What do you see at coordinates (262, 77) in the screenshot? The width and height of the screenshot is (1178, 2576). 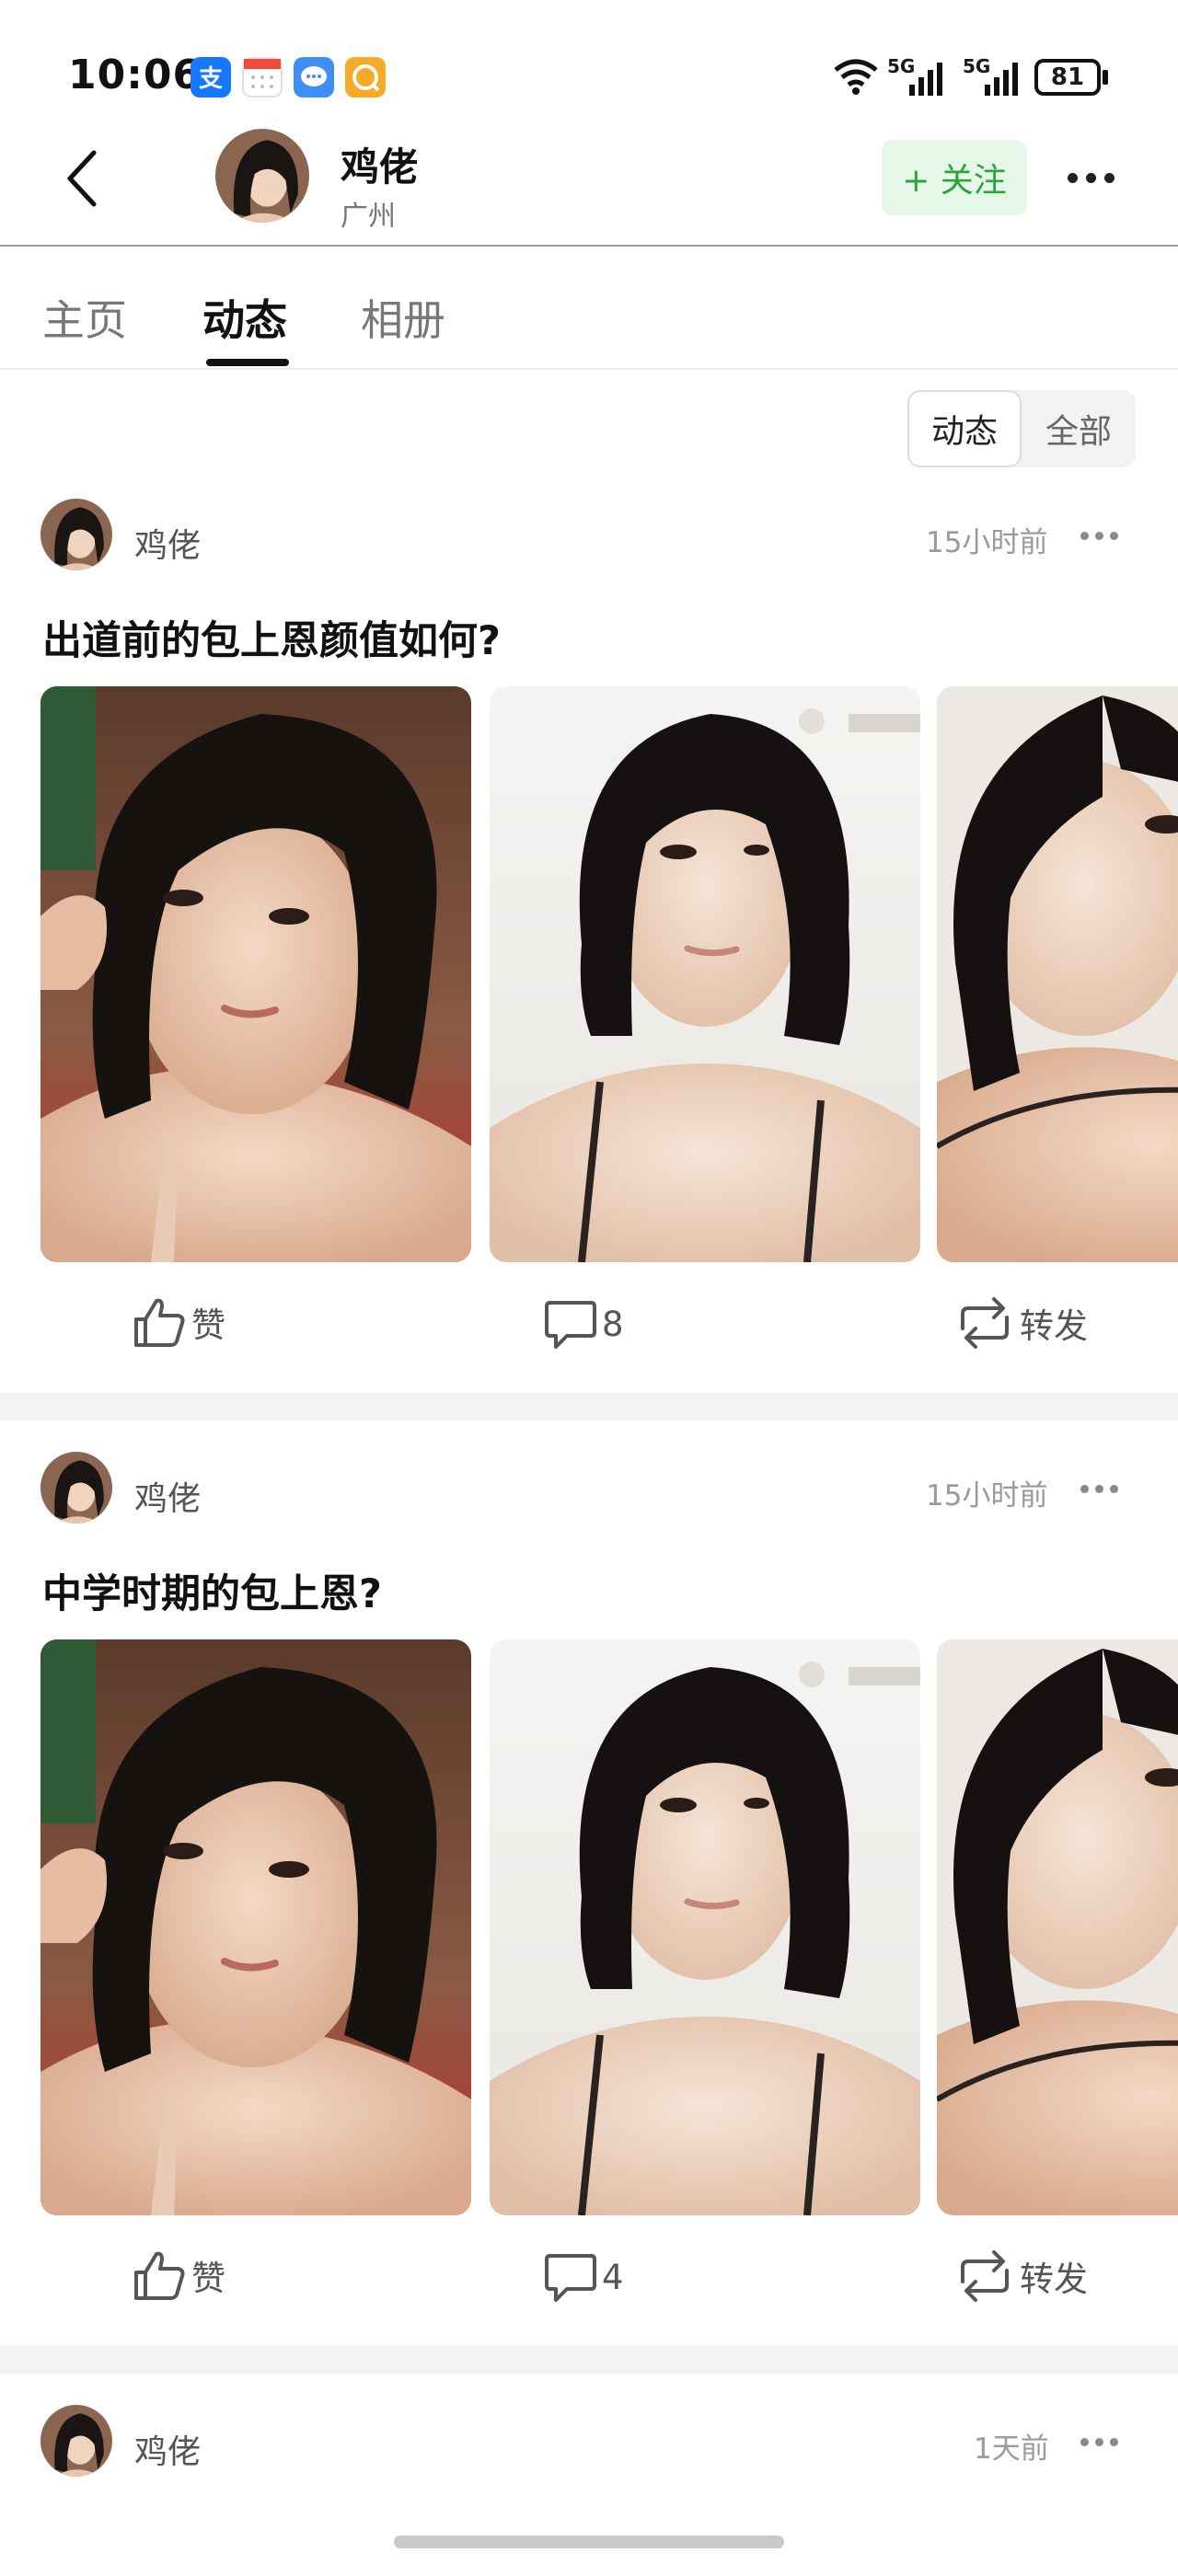 I see `calendar-icon` at bounding box center [262, 77].